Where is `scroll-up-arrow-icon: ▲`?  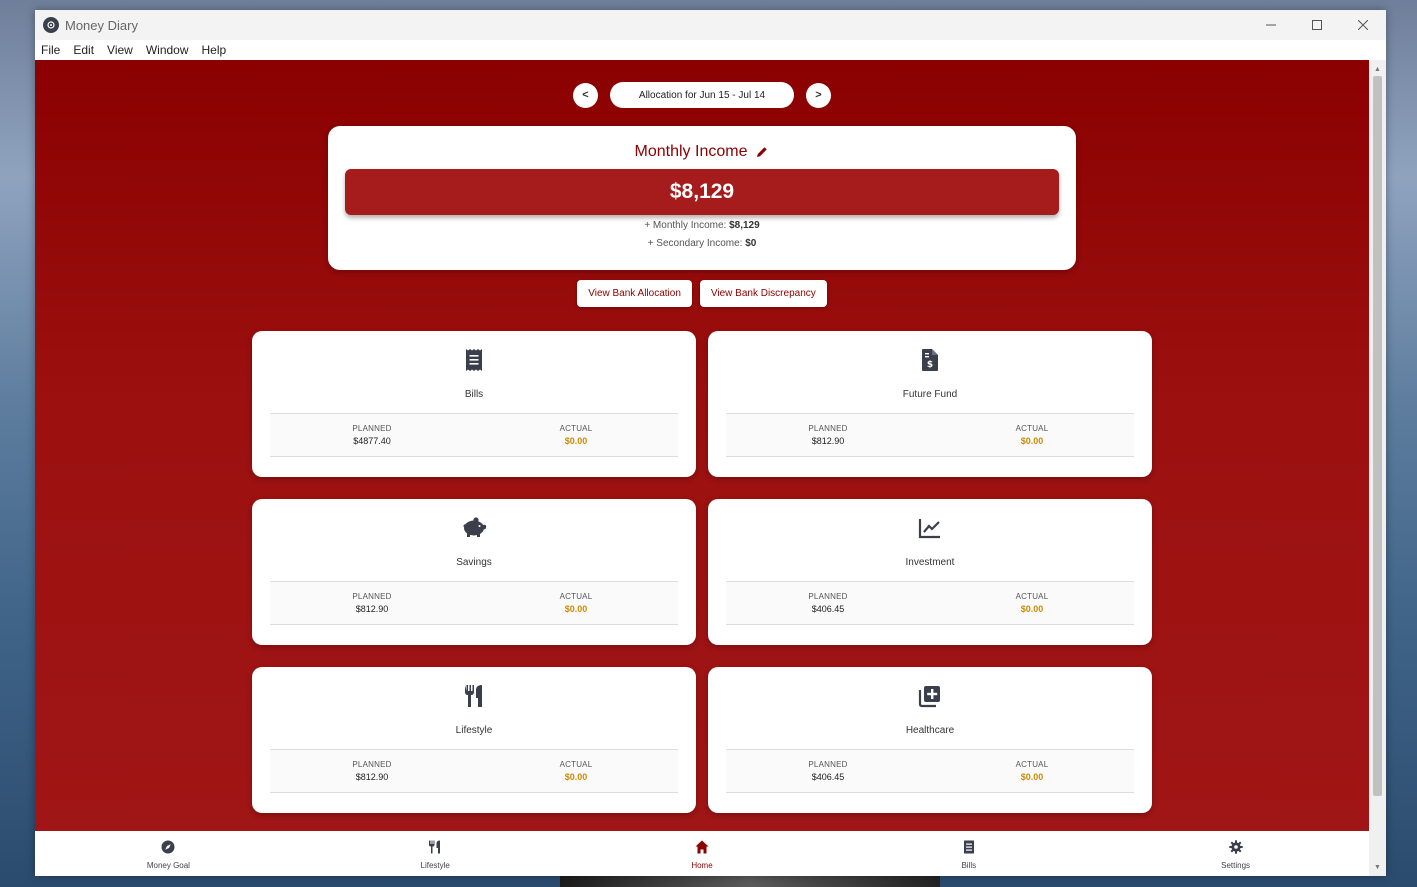
scroll-up-arrow-icon: ▲ is located at coordinates (1377, 69).